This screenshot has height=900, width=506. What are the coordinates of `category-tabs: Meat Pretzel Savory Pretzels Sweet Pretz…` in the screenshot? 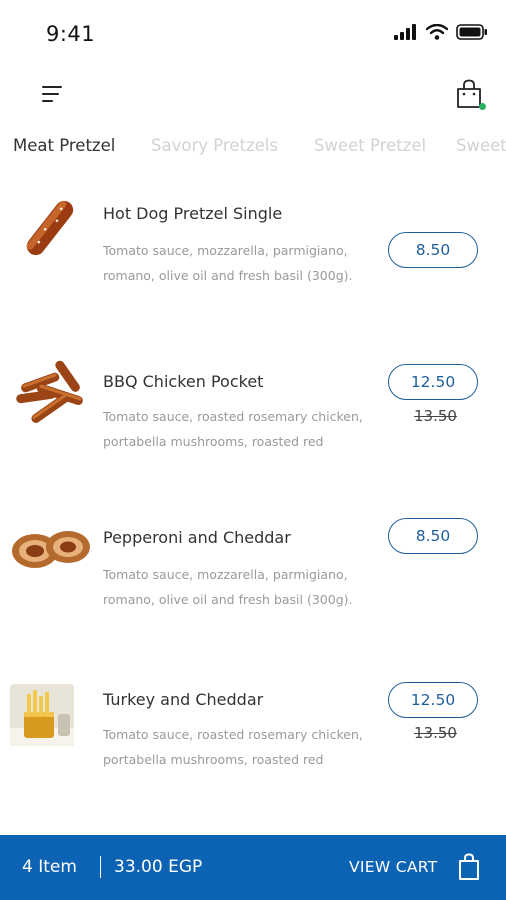 It's located at (253, 148).